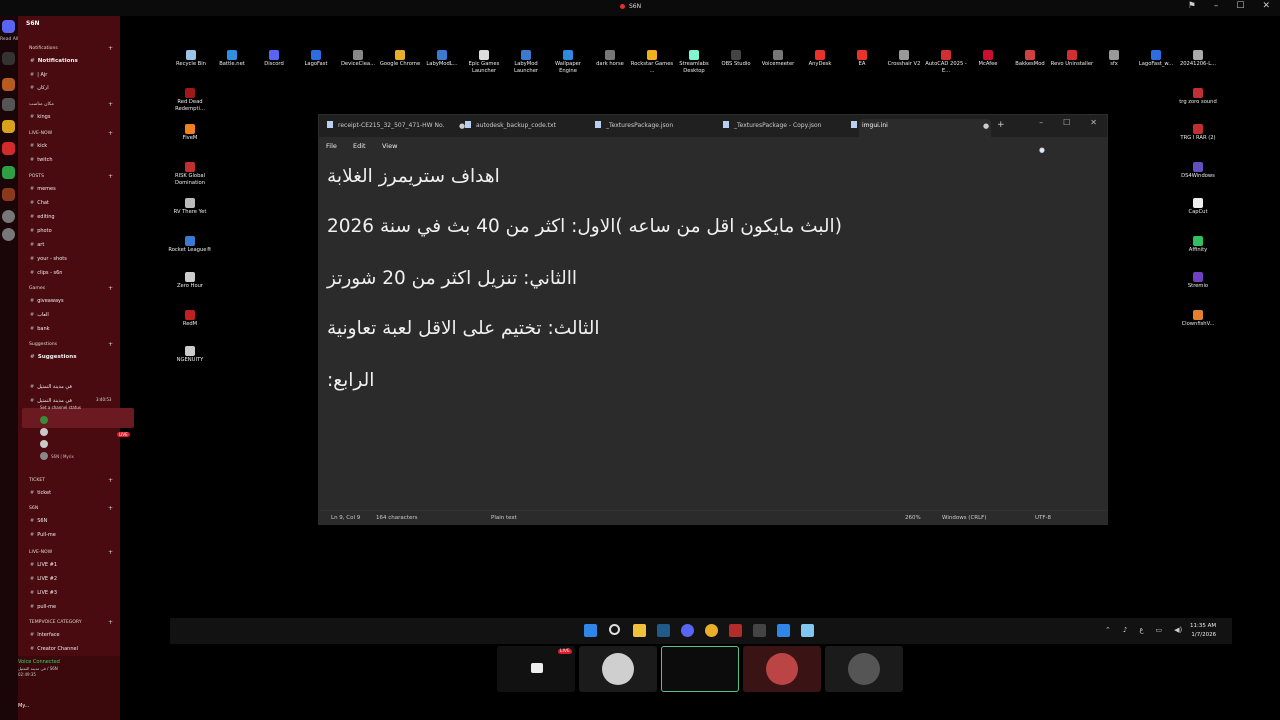 The height and width of the screenshot is (720, 1280). Describe the element at coordinates (190, 174) in the screenshot. I see `desktop-shortcut: RISK Global Domination` at that location.